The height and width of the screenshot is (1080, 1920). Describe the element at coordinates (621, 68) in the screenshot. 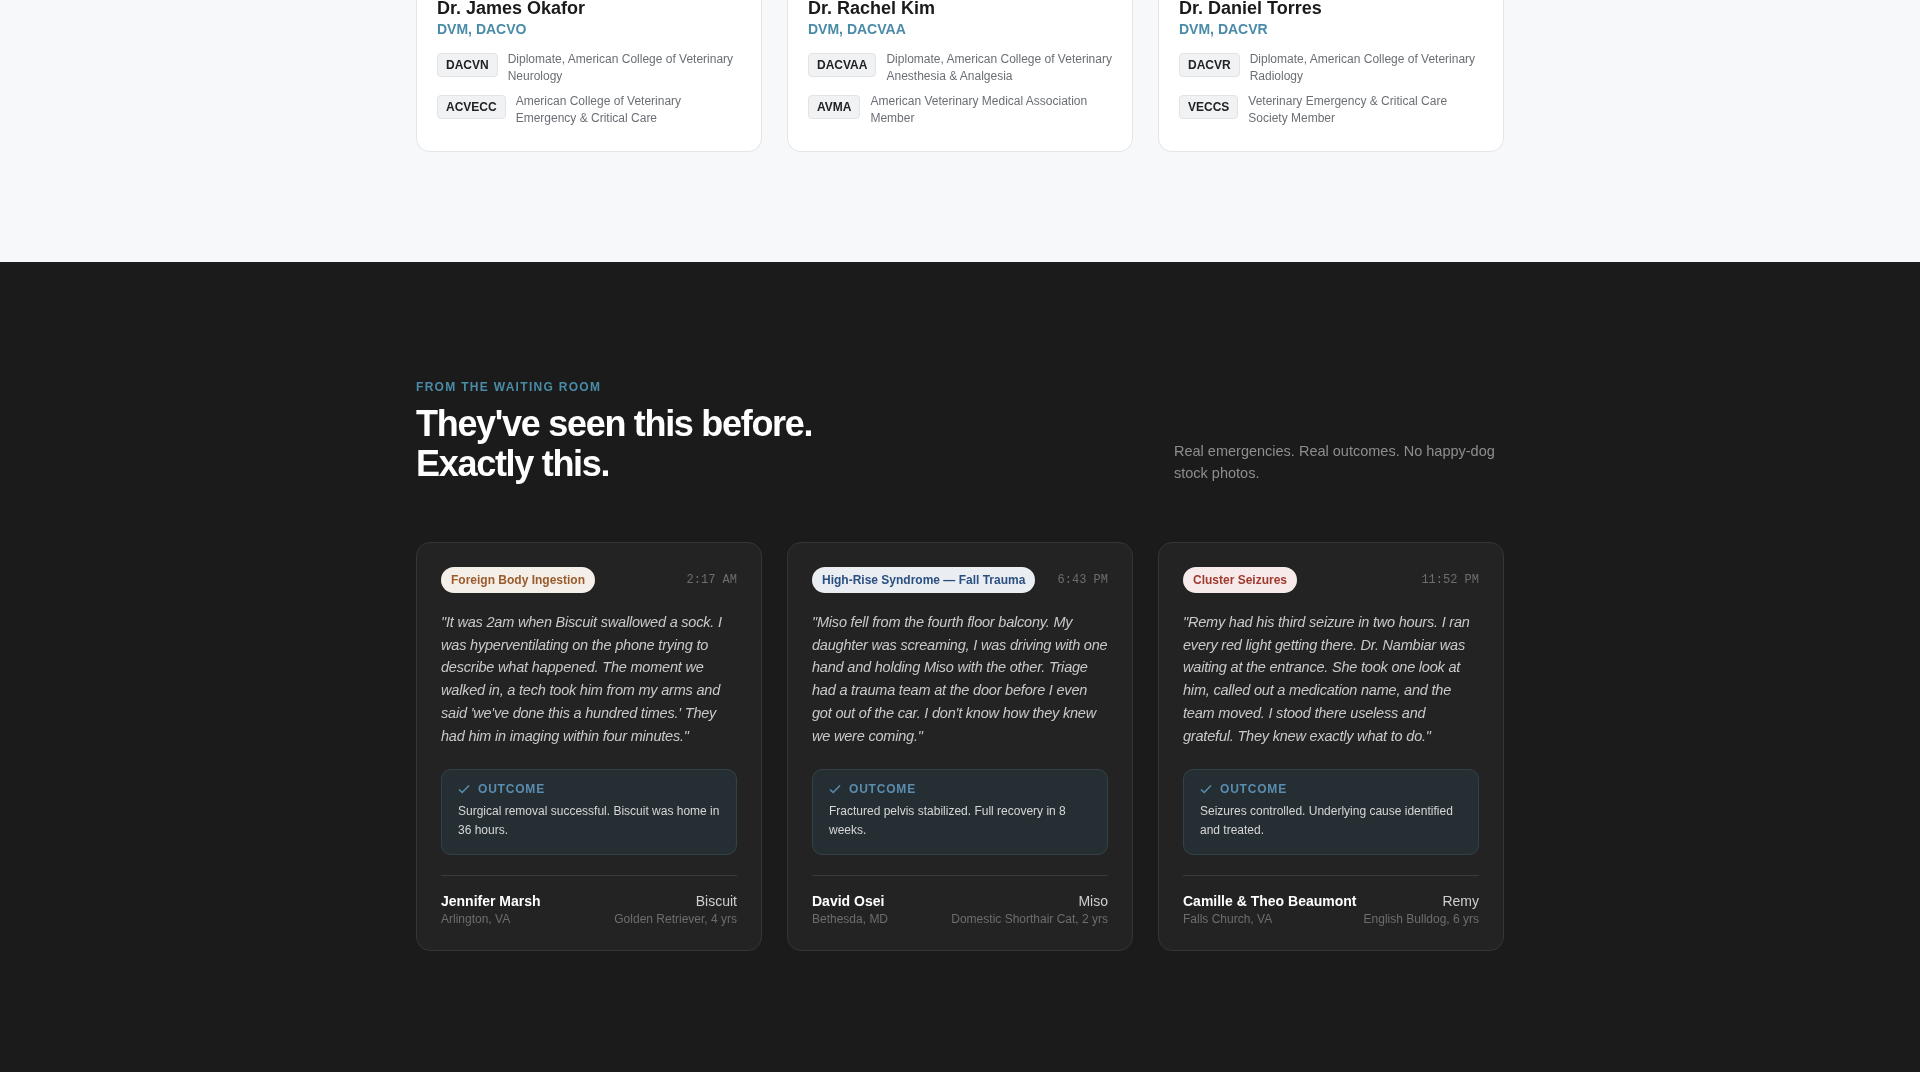

I see `certification-description: Diplomate, American College of Veterinary Neurology` at that location.